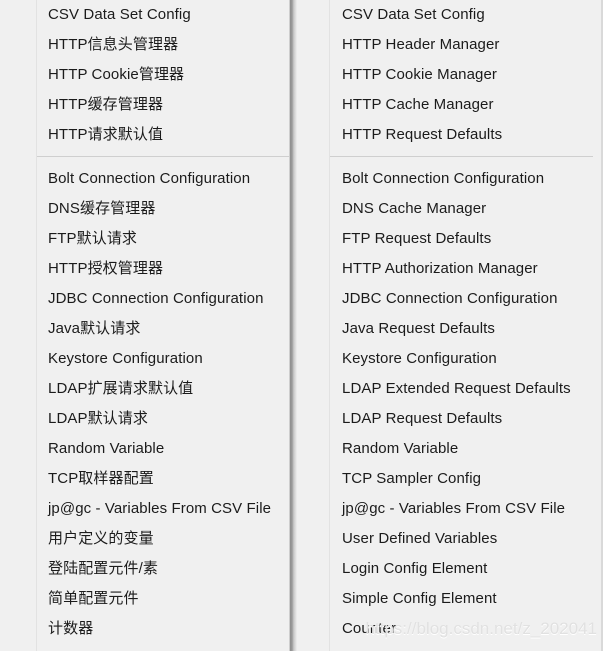  What do you see at coordinates (167, 569) in the screenshot?
I see `menu-item: 登陆配置元件/素` at bounding box center [167, 569].